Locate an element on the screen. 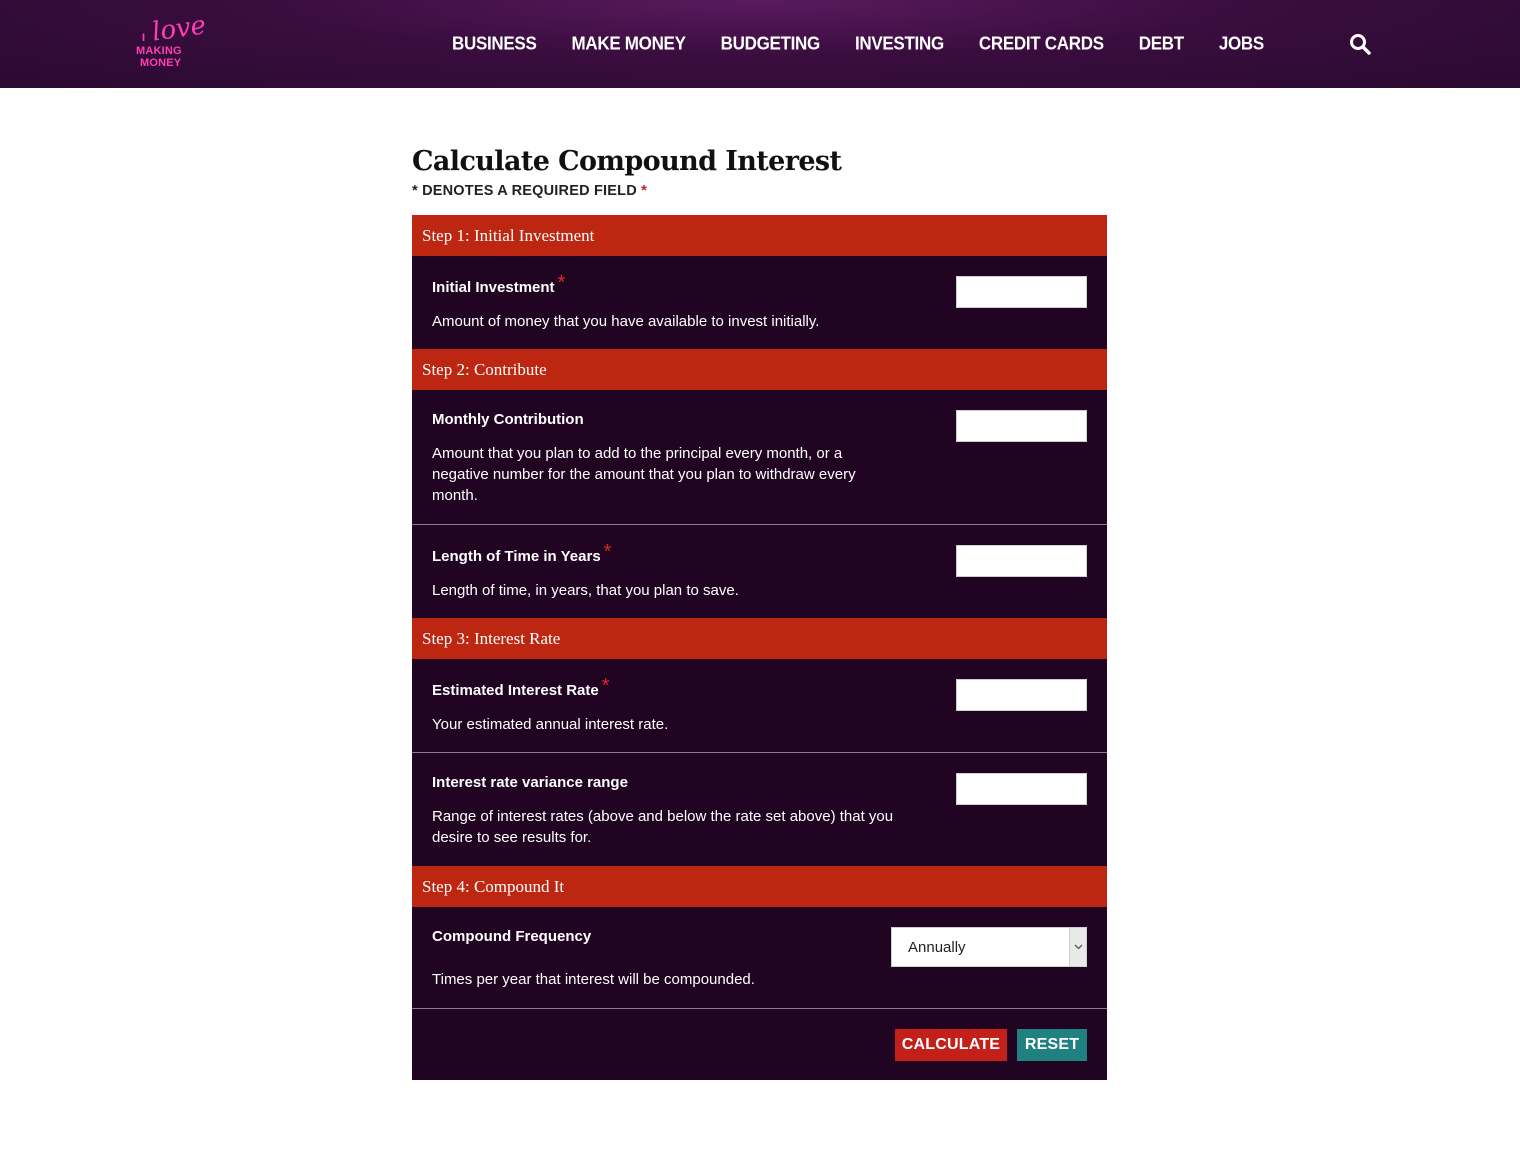 The image size is (1520, 1165). nav-item-debt: DEBT is located at coordinates (1161, 44).